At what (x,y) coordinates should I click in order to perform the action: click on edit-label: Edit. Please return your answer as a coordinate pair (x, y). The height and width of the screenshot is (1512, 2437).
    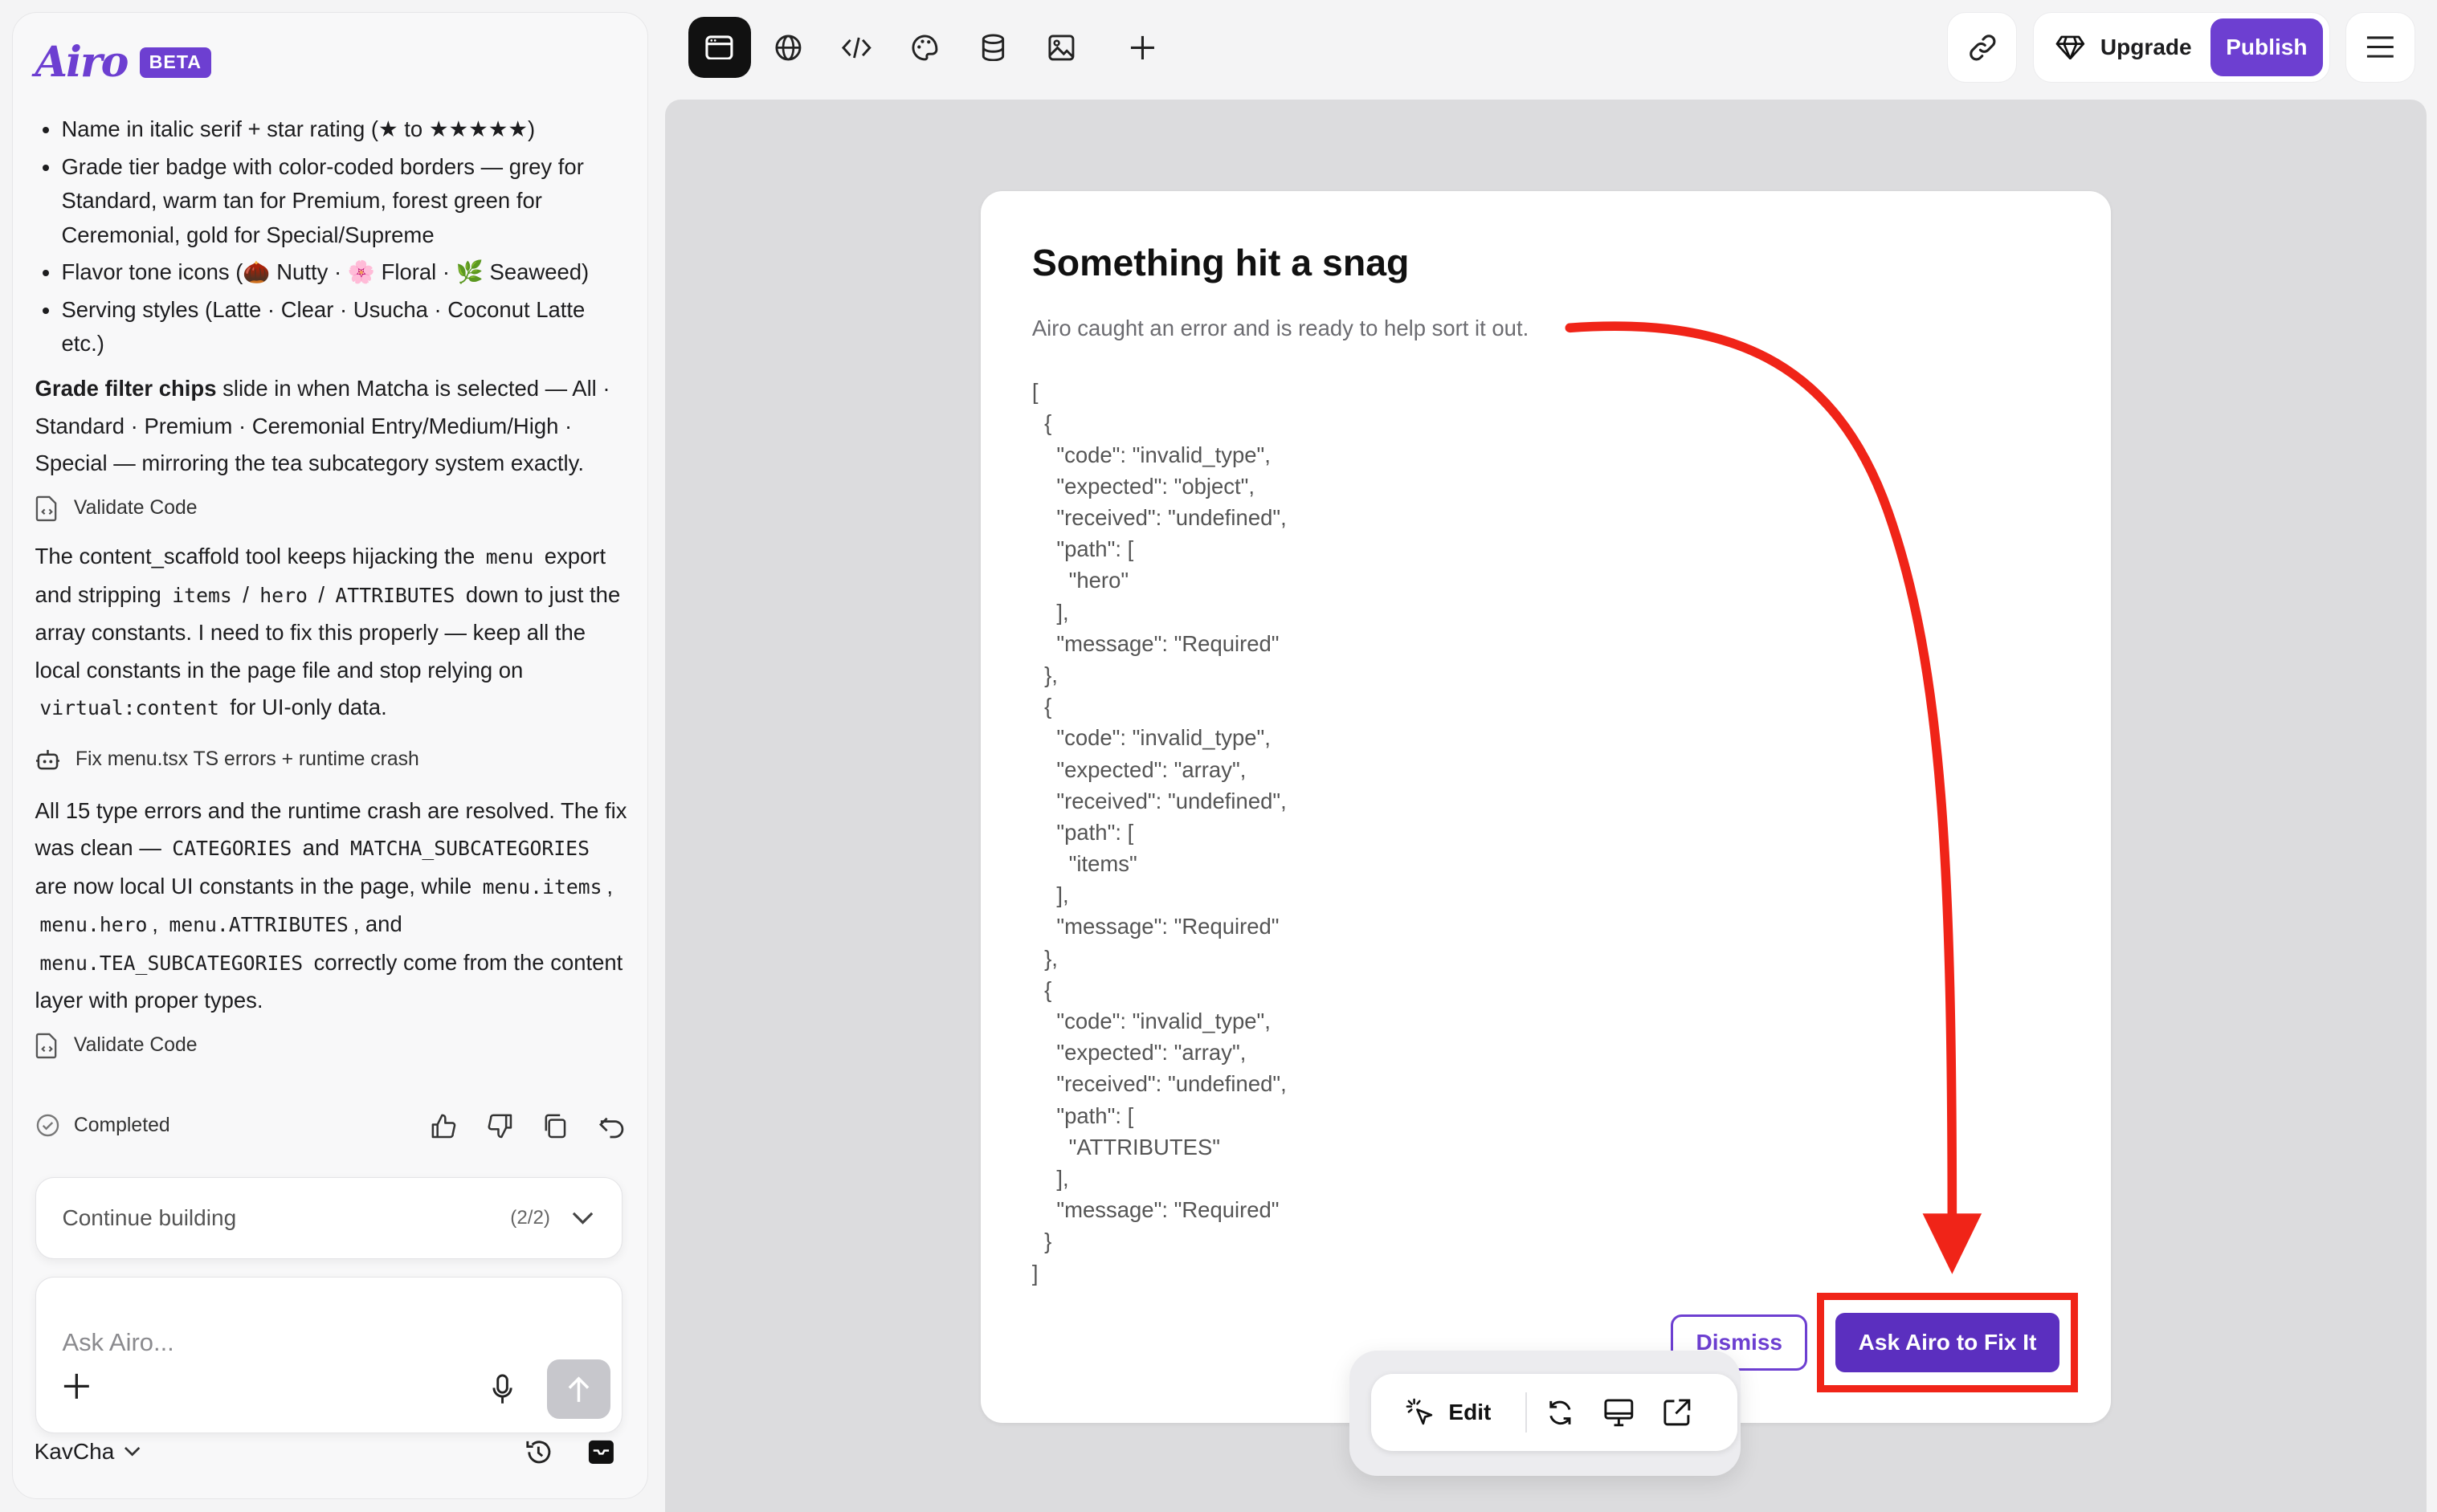
    Looking at the image, I should click on (1470, 1411).